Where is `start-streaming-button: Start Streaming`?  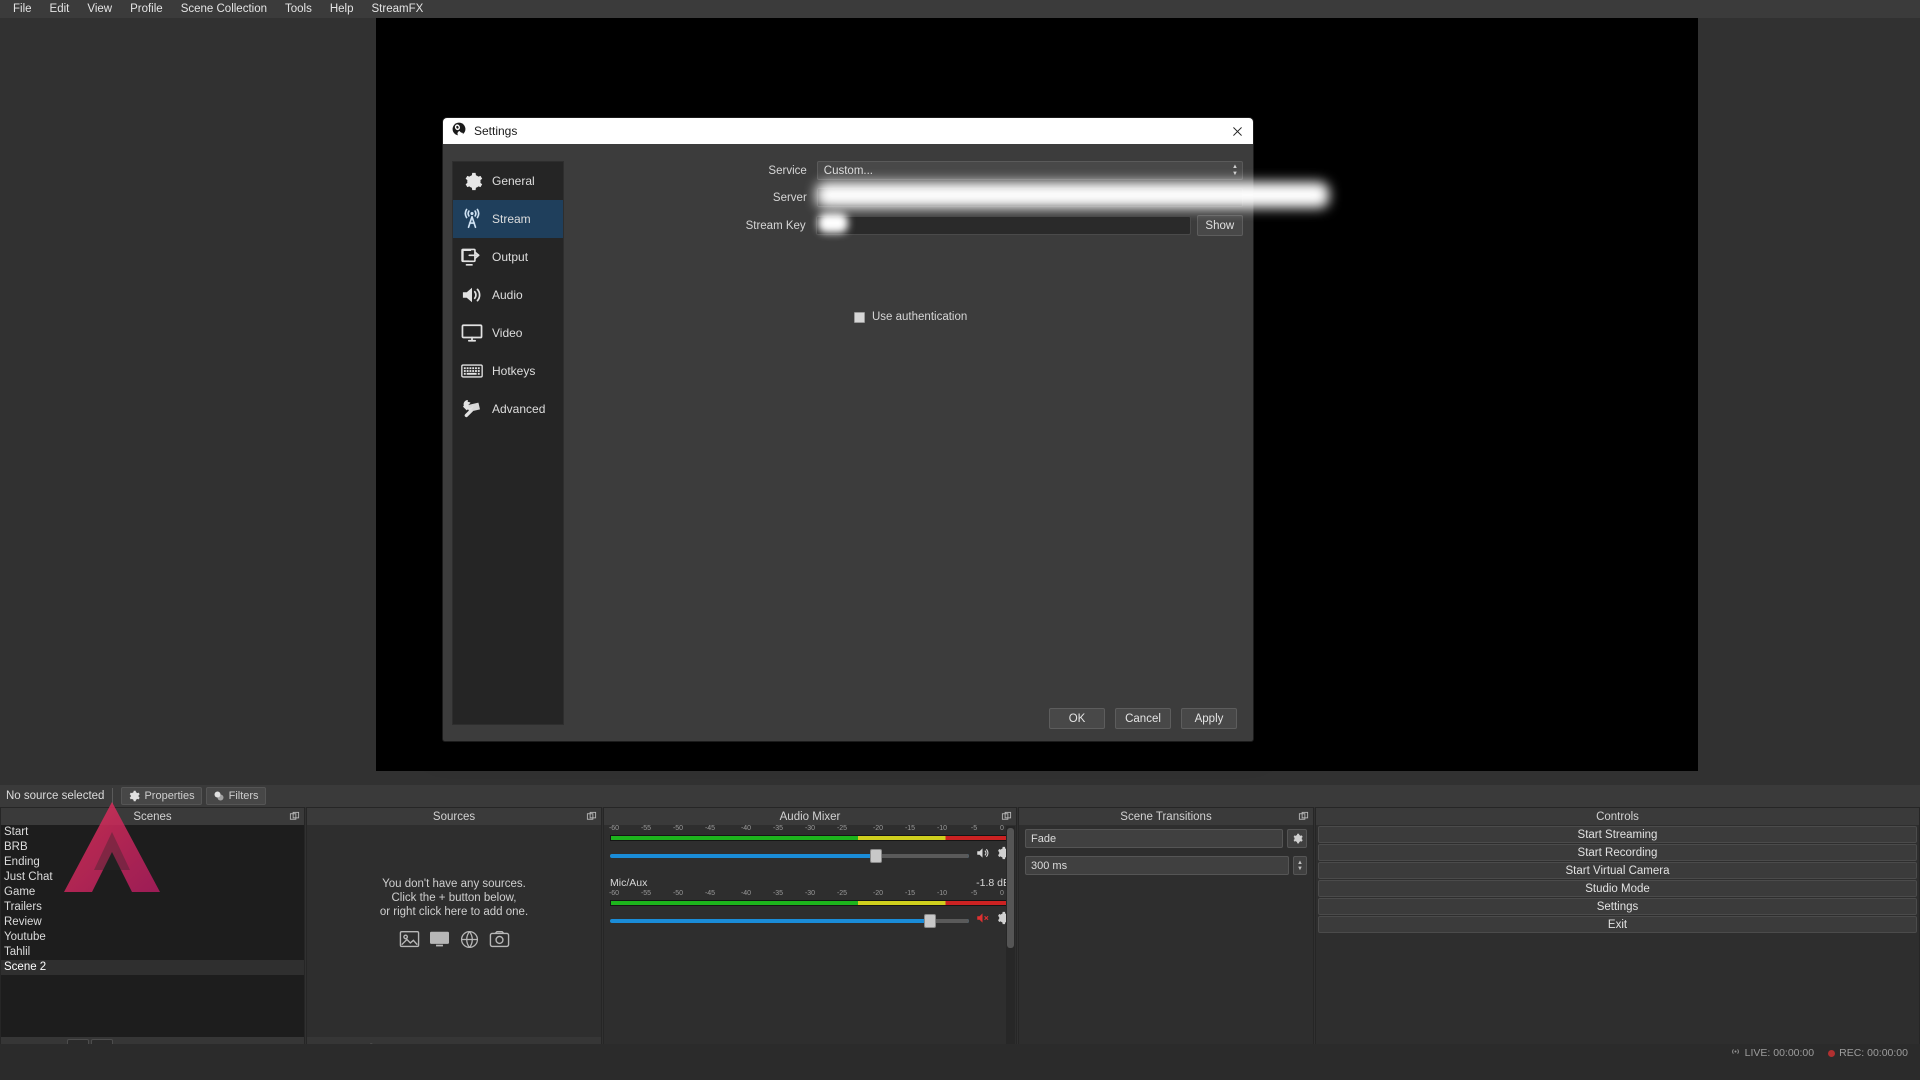 start-streaming-button: Start Streaming is located at coordinates (1617, 834).